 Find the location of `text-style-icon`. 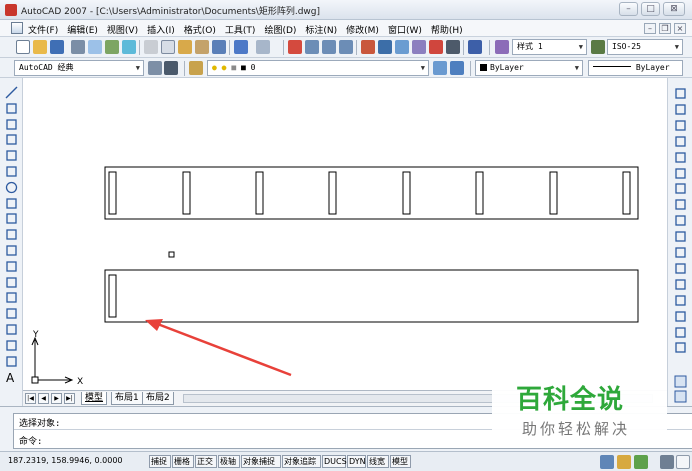

text-style-icon is located at coordinates (502, 47).